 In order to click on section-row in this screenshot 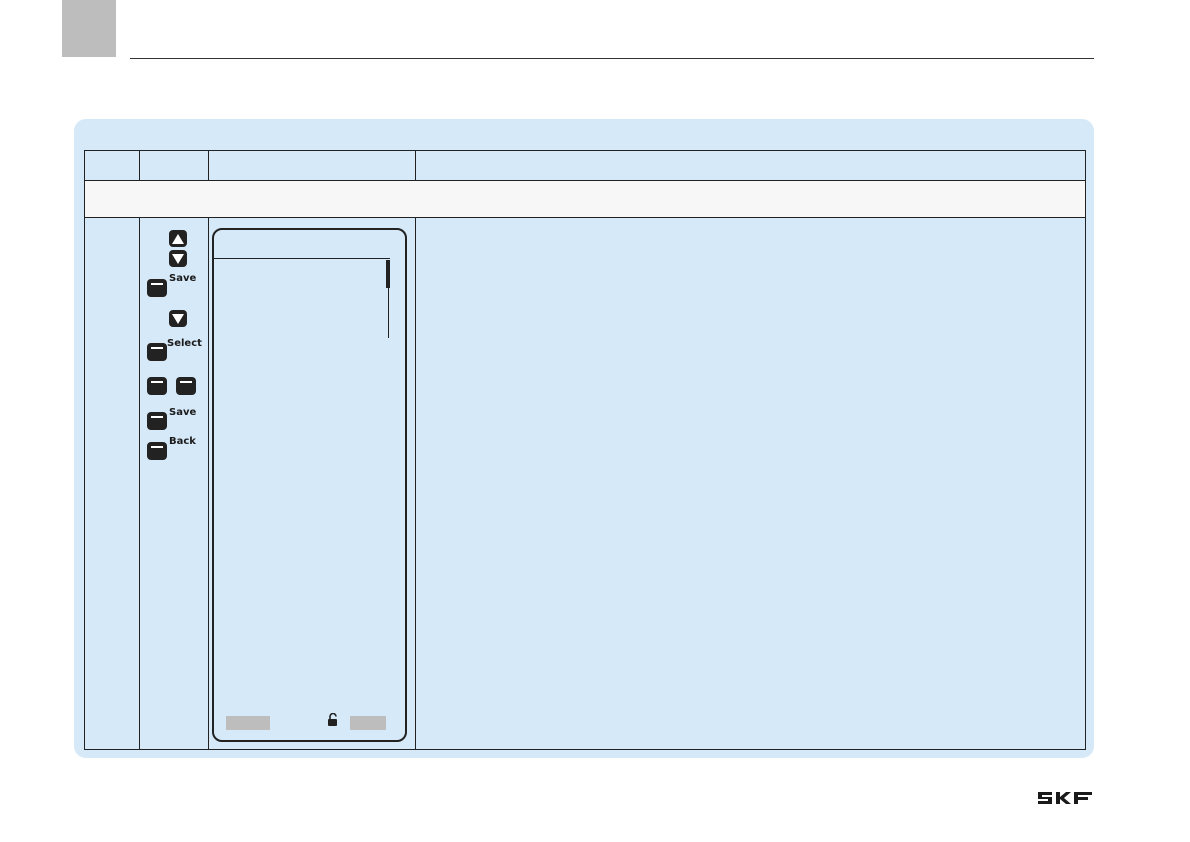, I will do `click(585, 199)`.